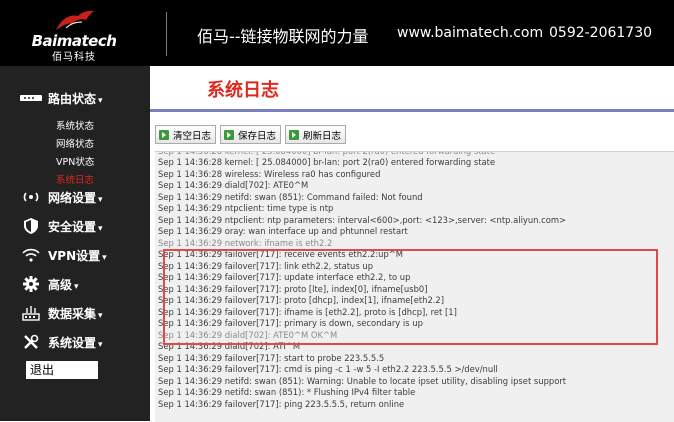  What do you see at coordinates (191, 136) in the screenshot?
I see `button-label: 清空日志` at bounding box center [191, 136].